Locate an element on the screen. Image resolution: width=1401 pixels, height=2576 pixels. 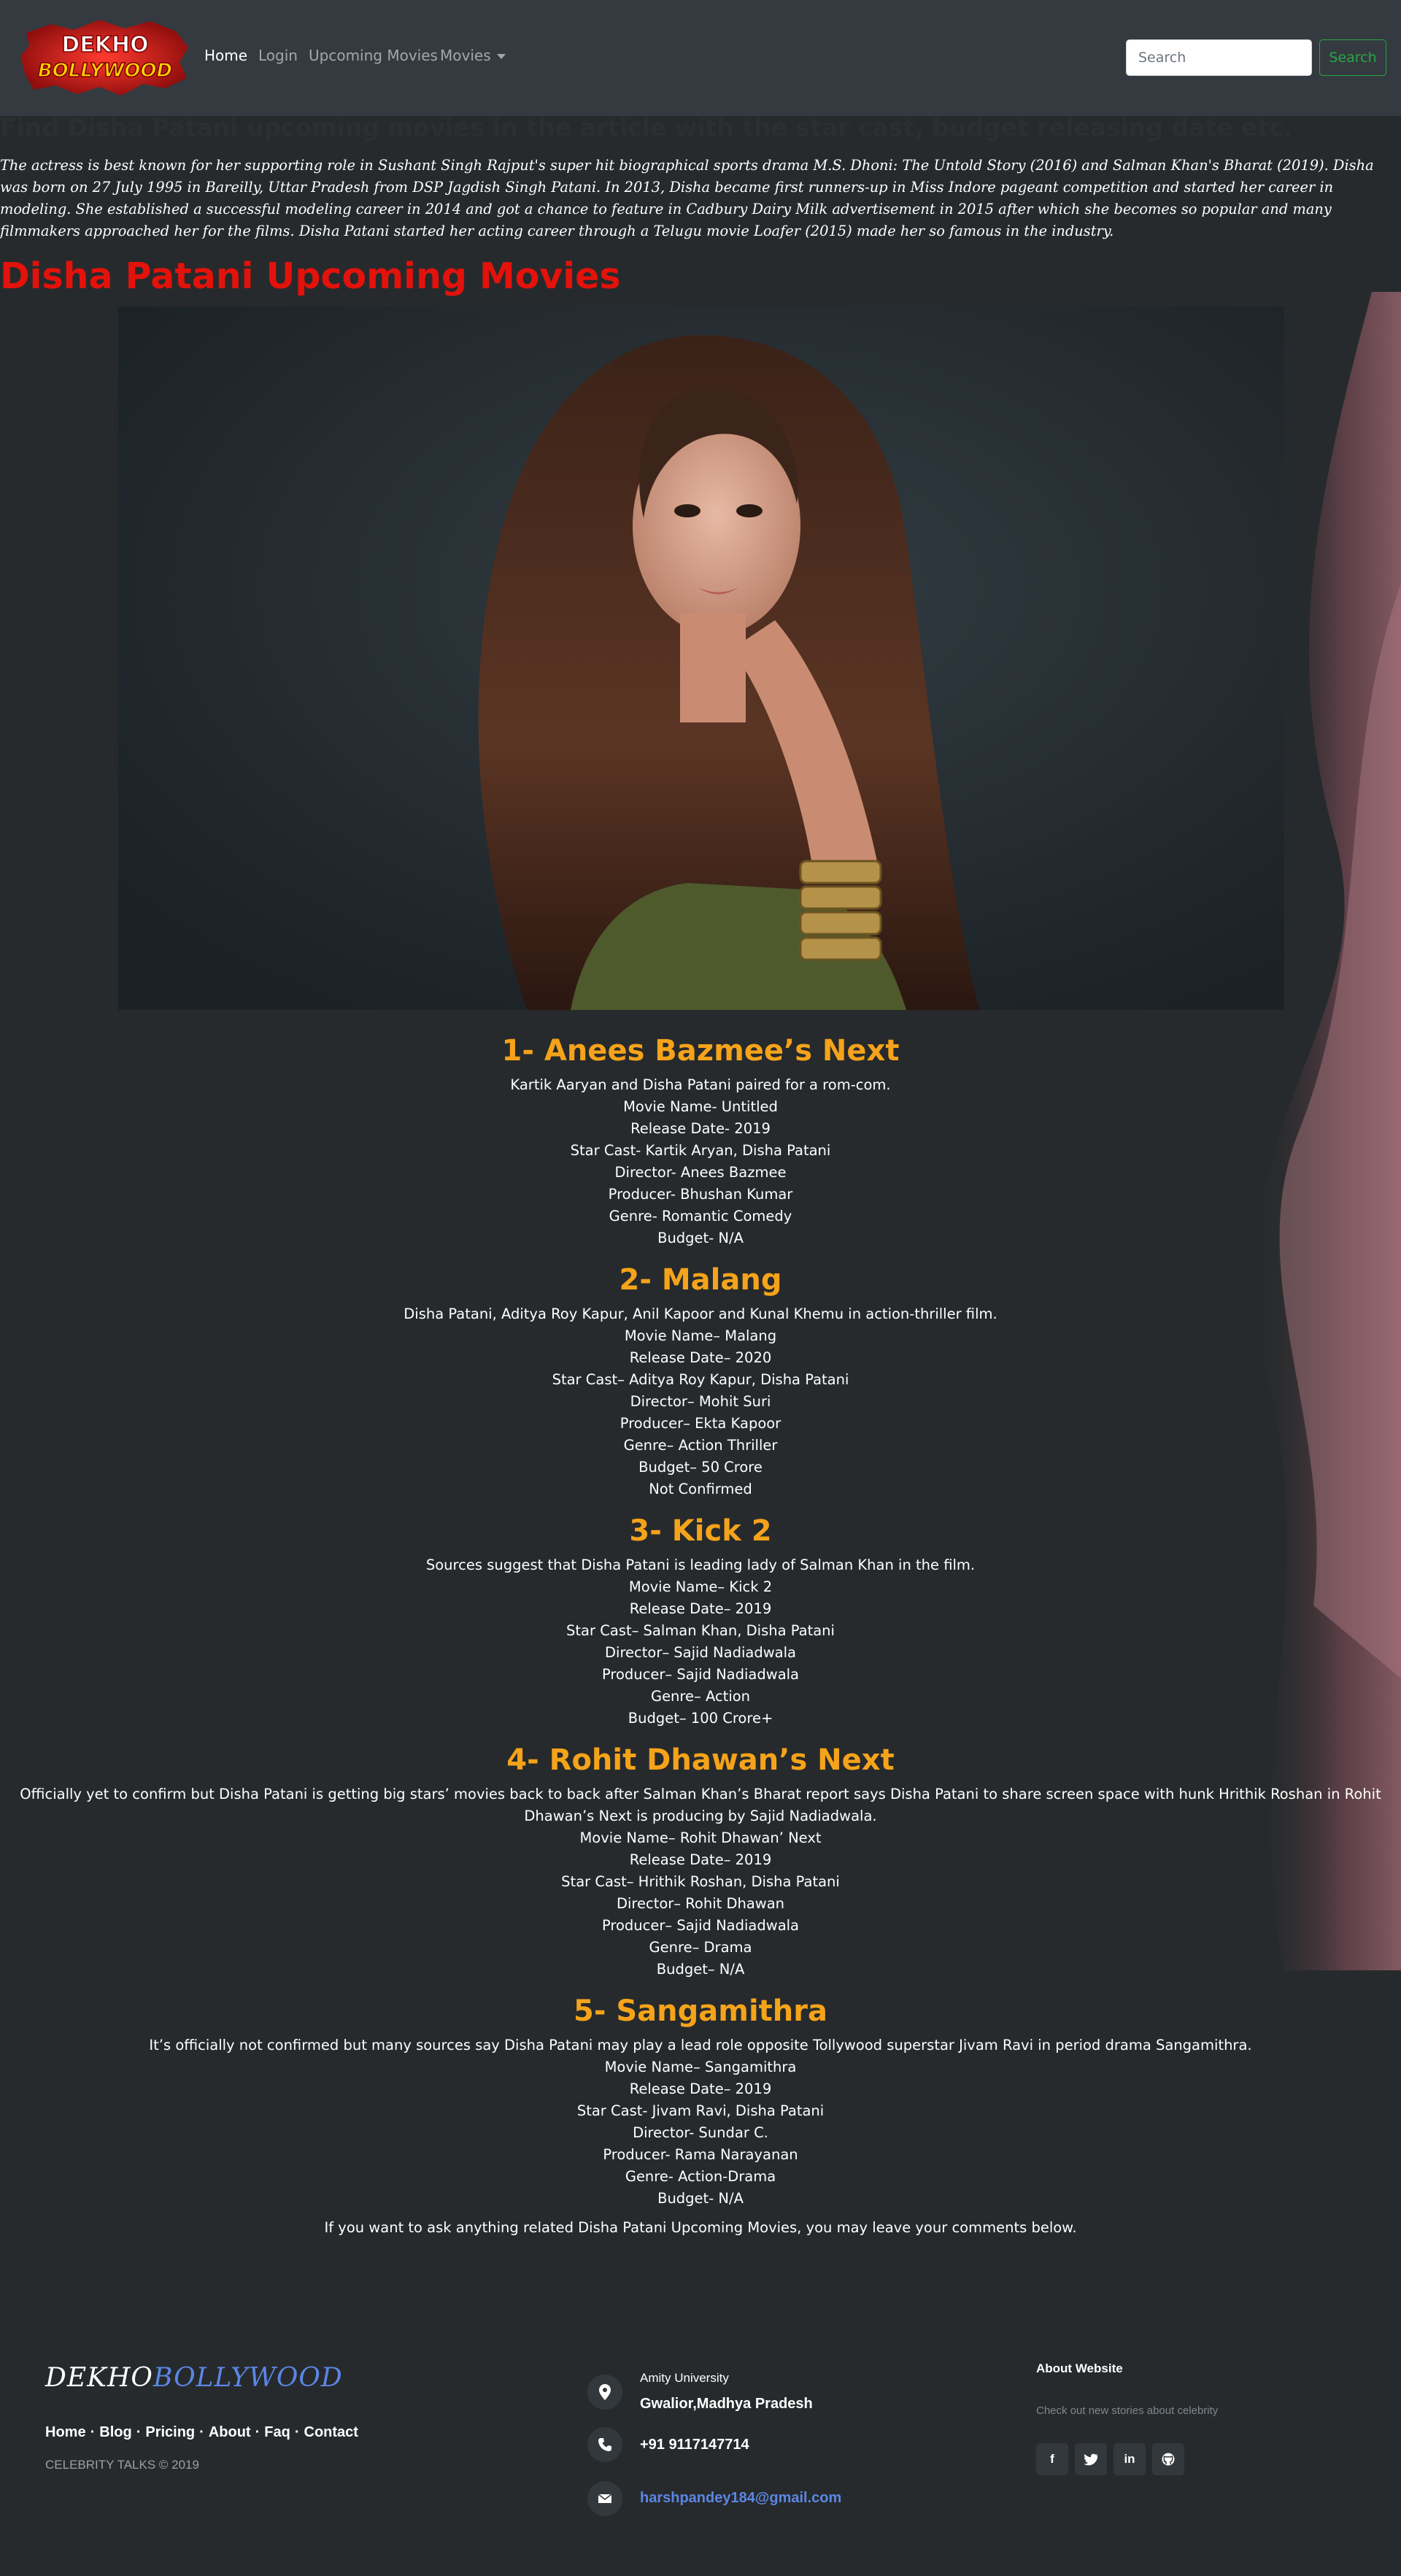
nav-home-link: Home is located at coordinates (225, 55).